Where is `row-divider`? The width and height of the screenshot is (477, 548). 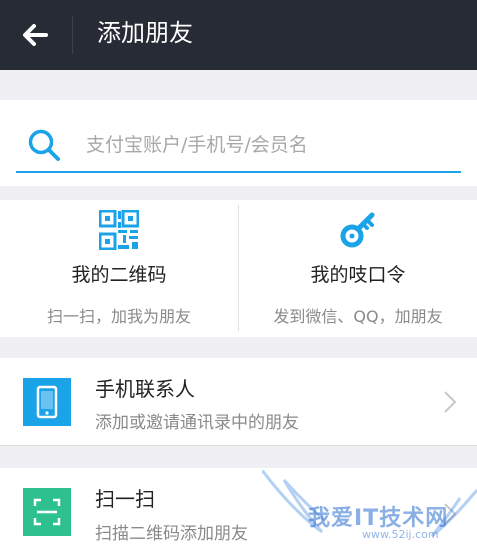 row-divider is located at coordinates (238, 445).